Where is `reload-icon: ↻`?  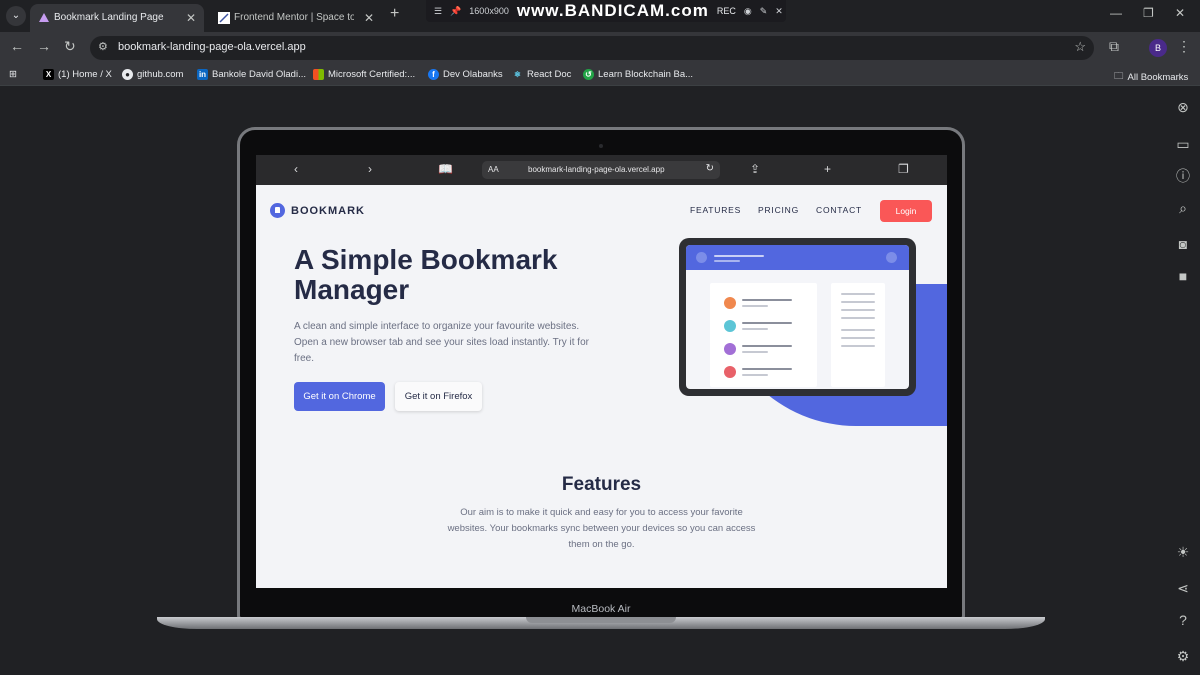 reload-icon: ↻ is located at coordinates (70, 46).